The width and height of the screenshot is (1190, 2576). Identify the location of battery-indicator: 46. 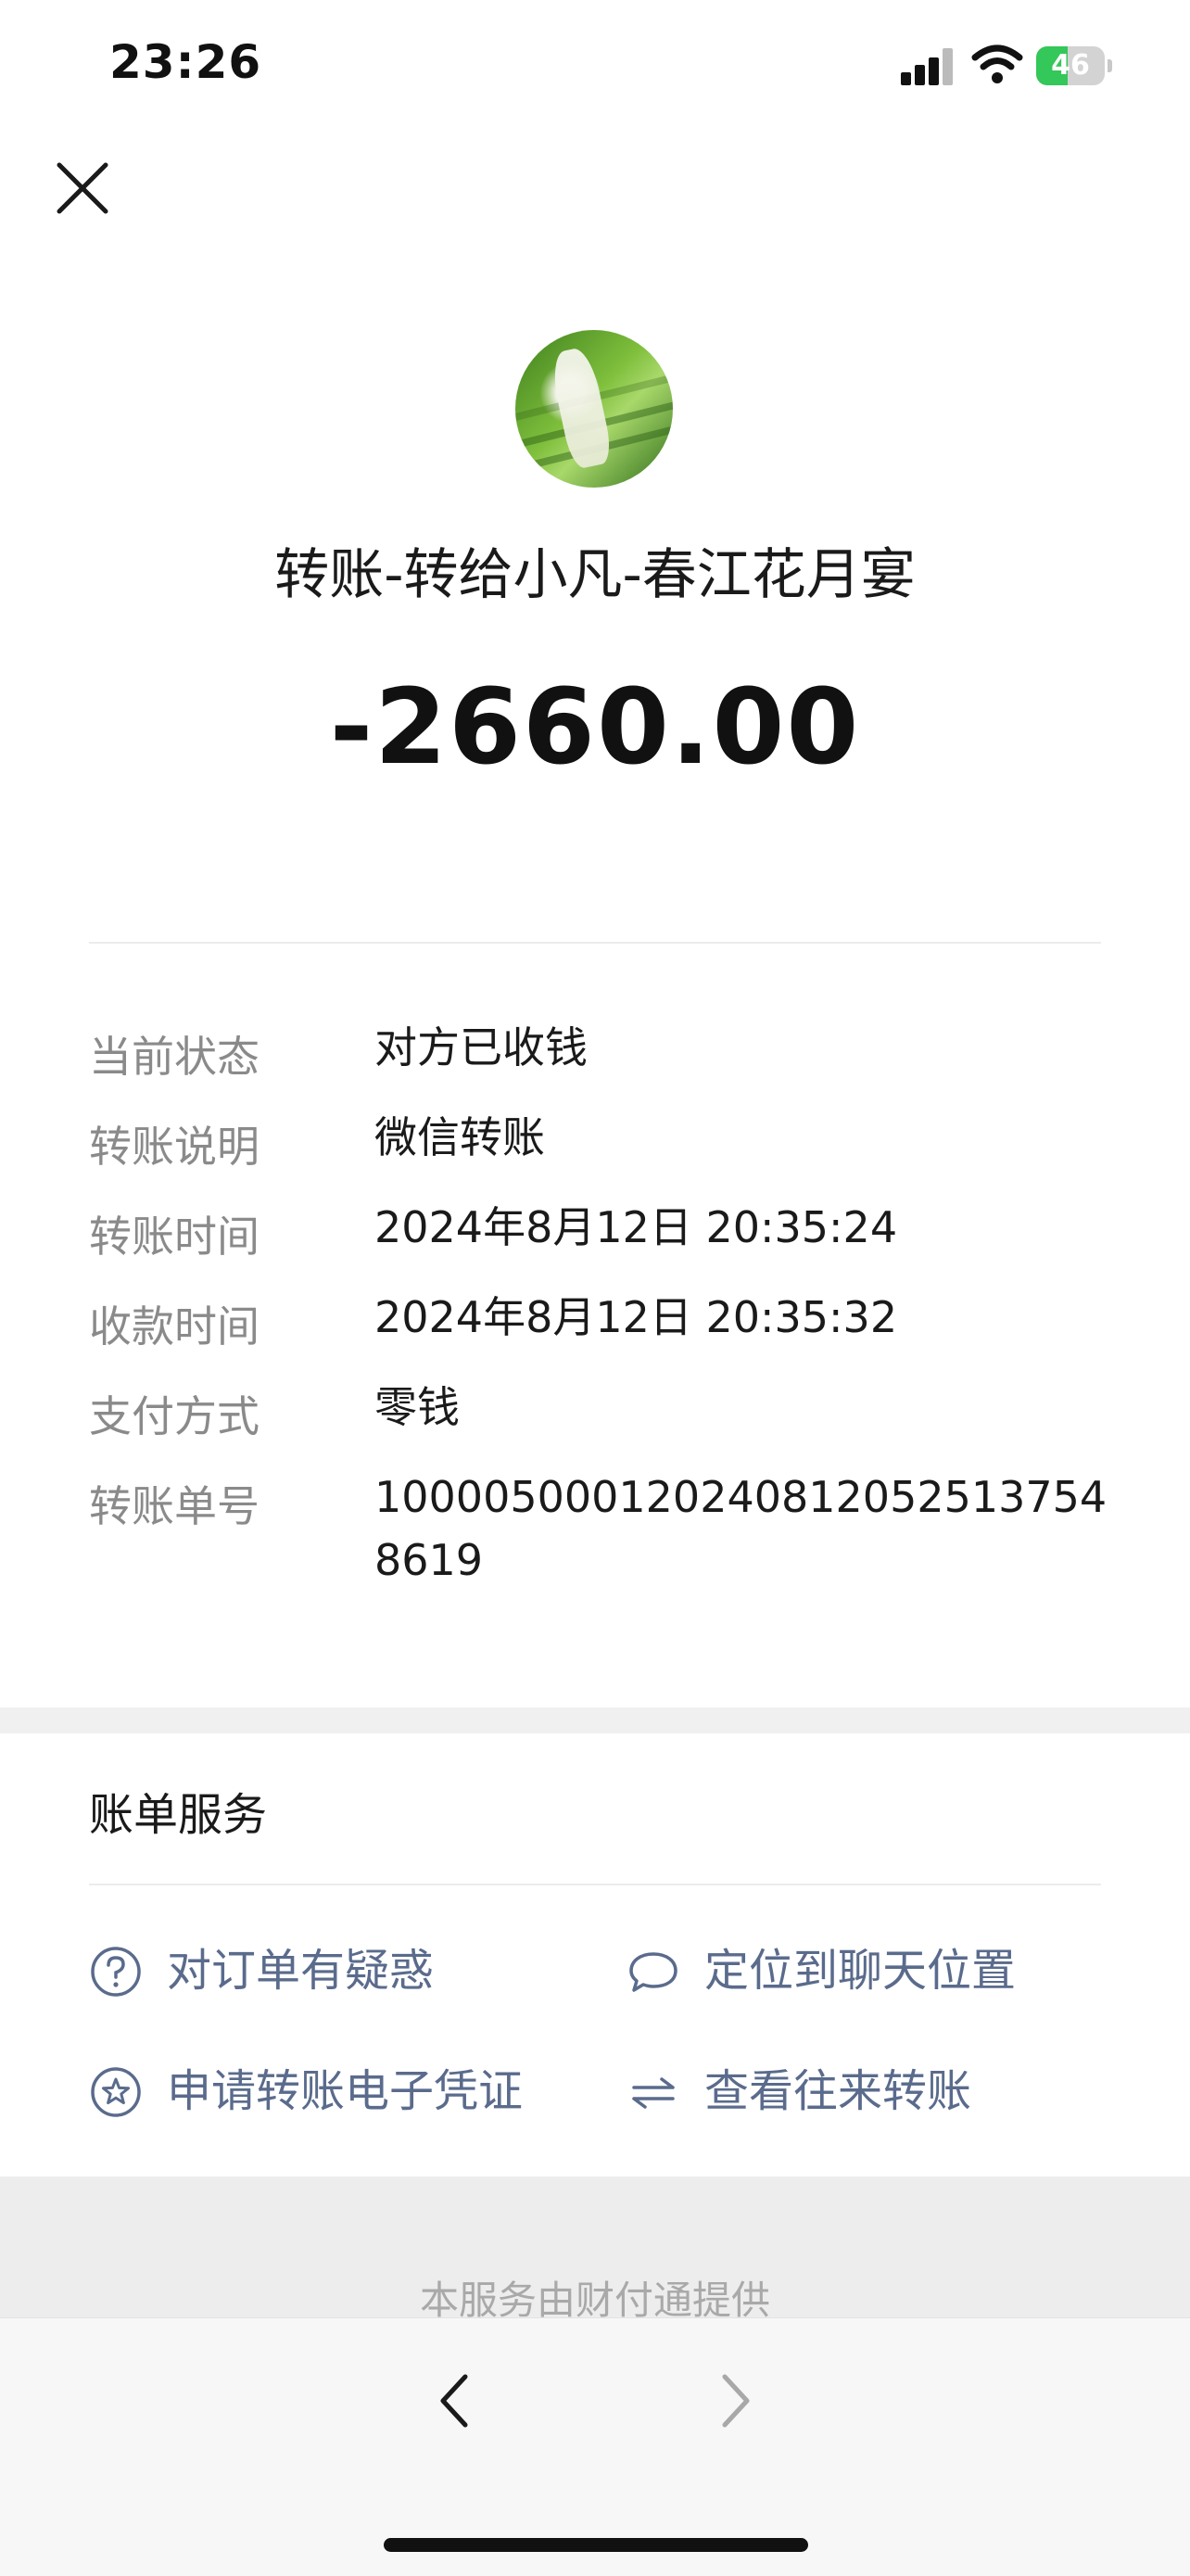
(1074, 65).